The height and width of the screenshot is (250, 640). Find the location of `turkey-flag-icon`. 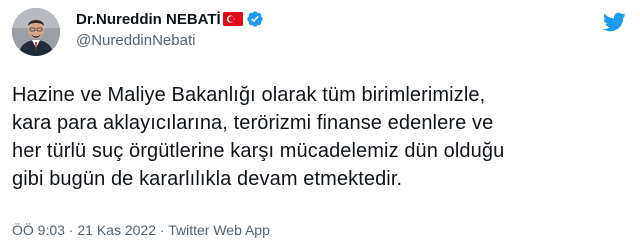

turkey-flag-icon is located at coordinates (232, 19).